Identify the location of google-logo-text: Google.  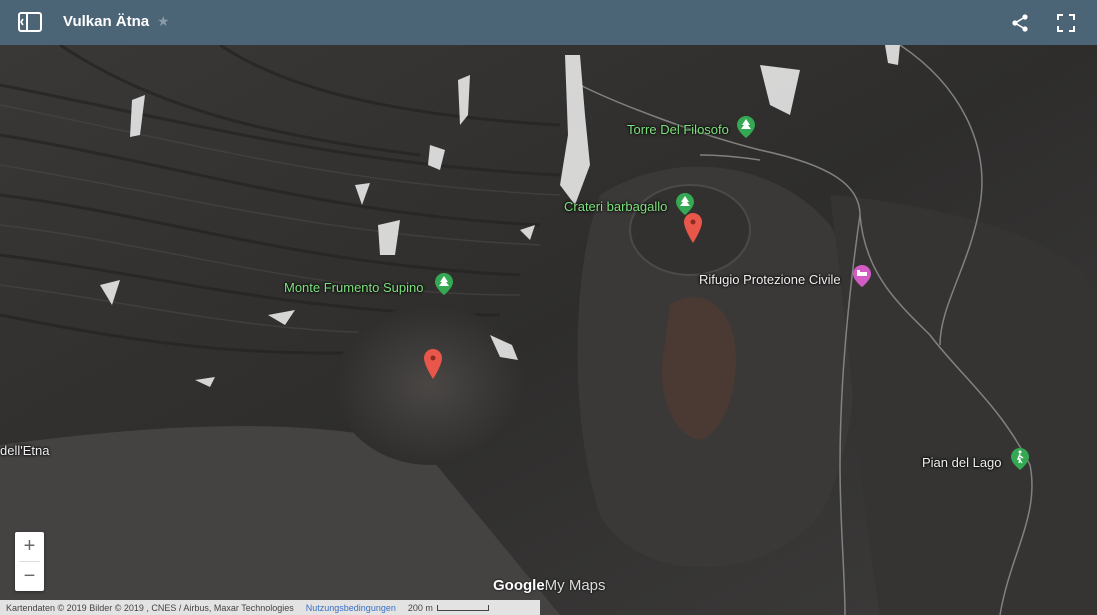
(519, 585).